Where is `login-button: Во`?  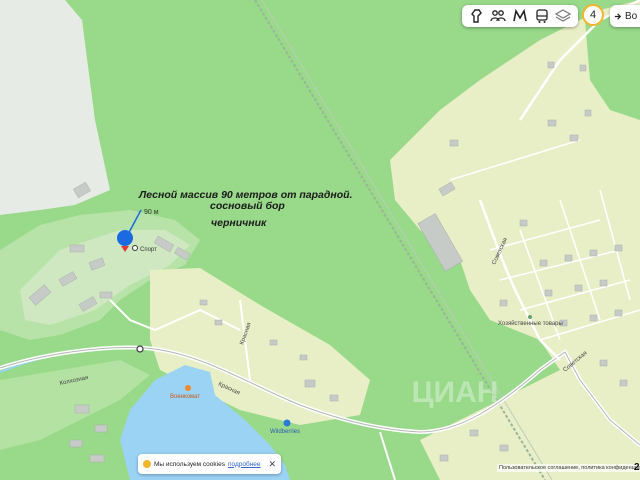 login-button: Во is located at coordinates (625, 16).